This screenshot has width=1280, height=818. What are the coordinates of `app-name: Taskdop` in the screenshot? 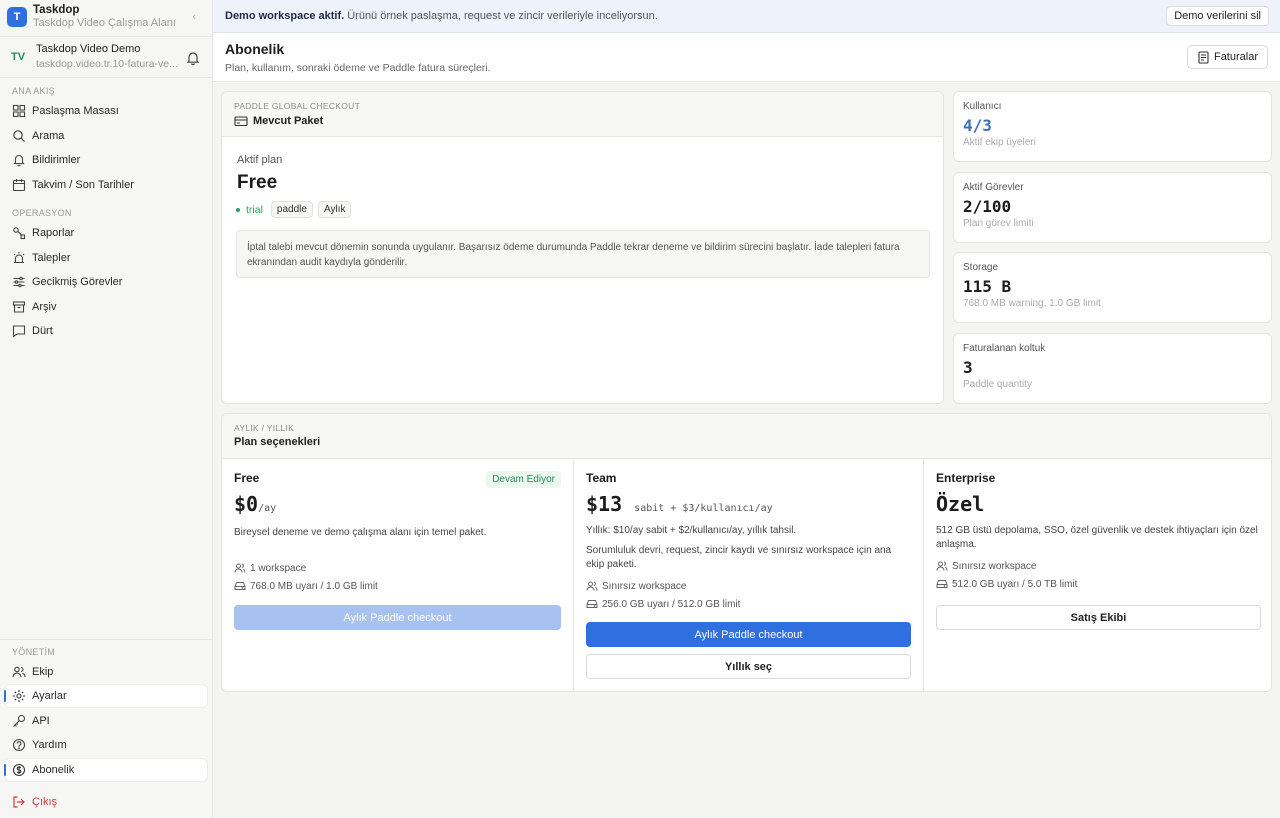 It's located at (56, 9).